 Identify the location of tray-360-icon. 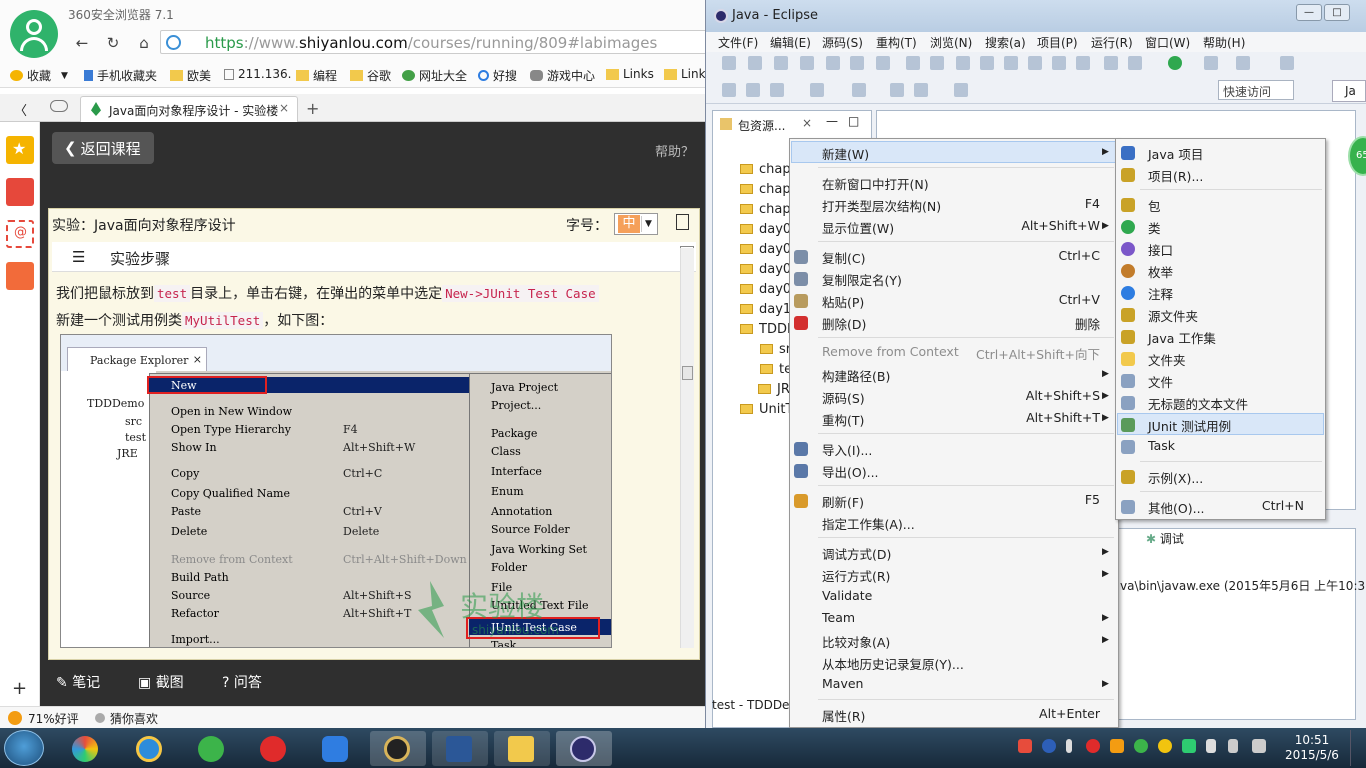
(1141, 746).